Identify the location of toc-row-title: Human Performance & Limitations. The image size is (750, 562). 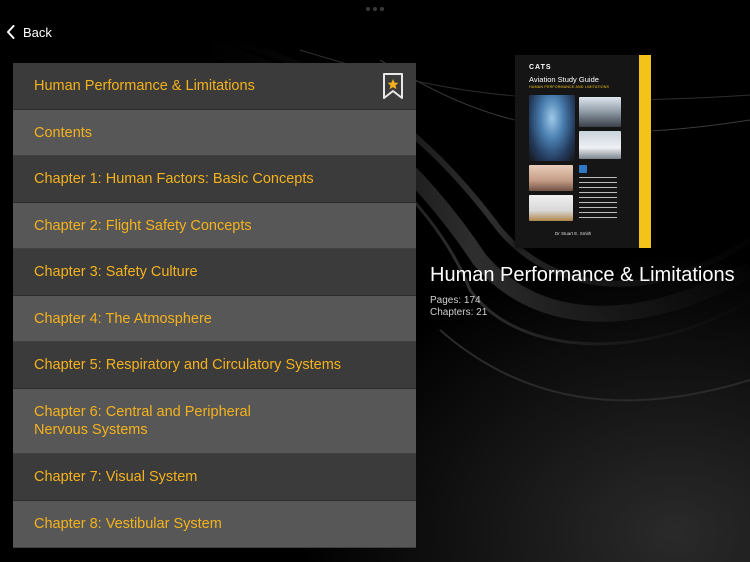
(214, 86).